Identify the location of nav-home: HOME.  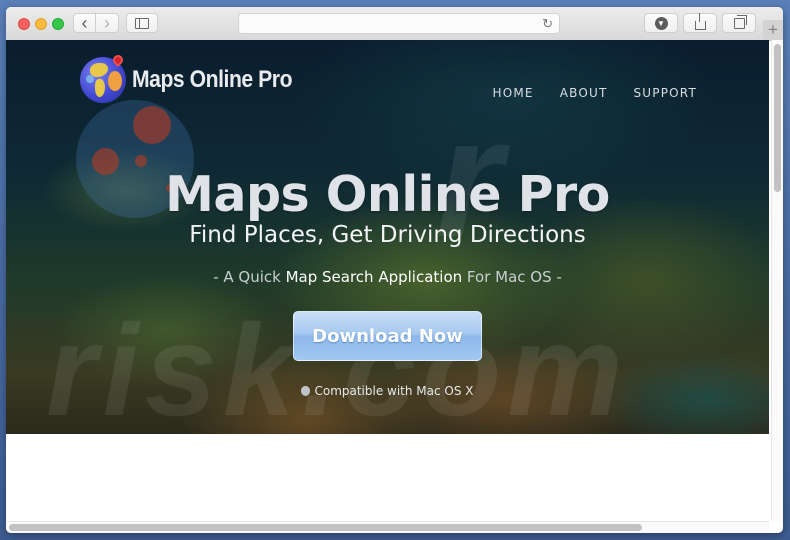
(512, 93).